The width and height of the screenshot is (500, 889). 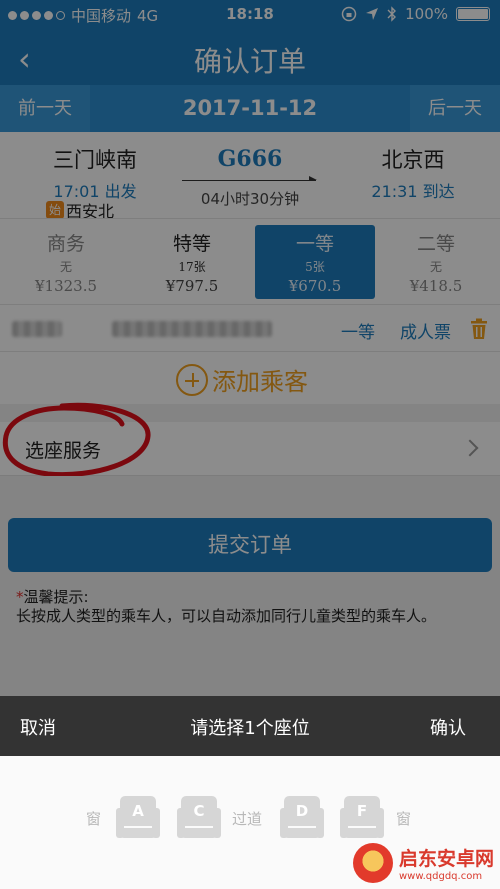 I want to click on watermark-logo-icon, so click(x=372, y=863).